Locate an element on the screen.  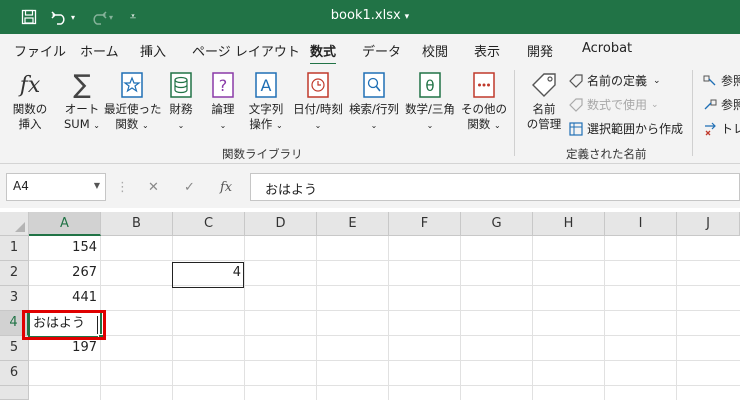
label-line2: 操作 is located at coordinates (261, 124).